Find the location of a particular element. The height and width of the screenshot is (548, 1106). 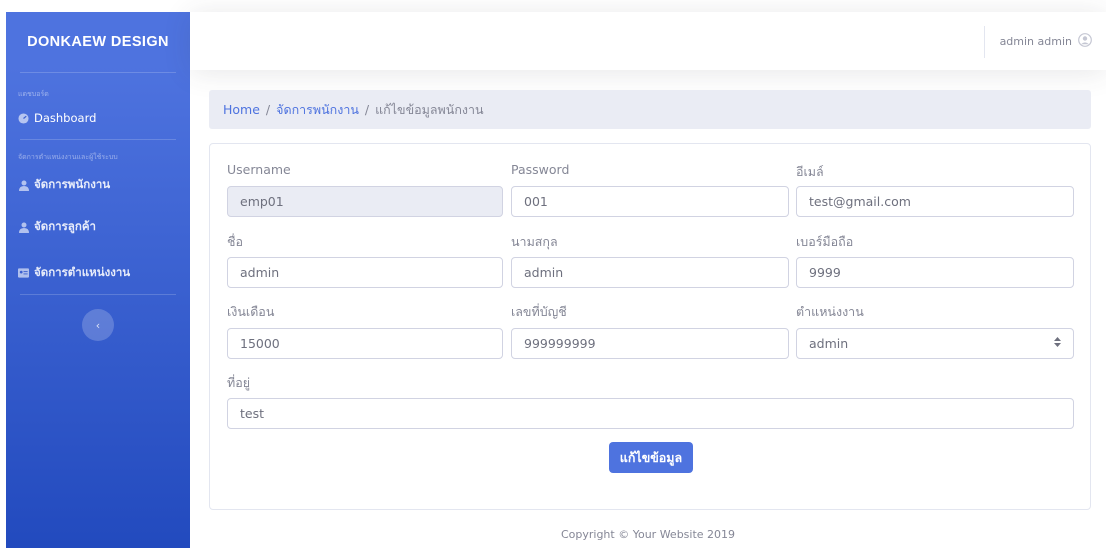

sidebar-item-employees: จัดการพนักงาน is located at coordinates (98, 185).